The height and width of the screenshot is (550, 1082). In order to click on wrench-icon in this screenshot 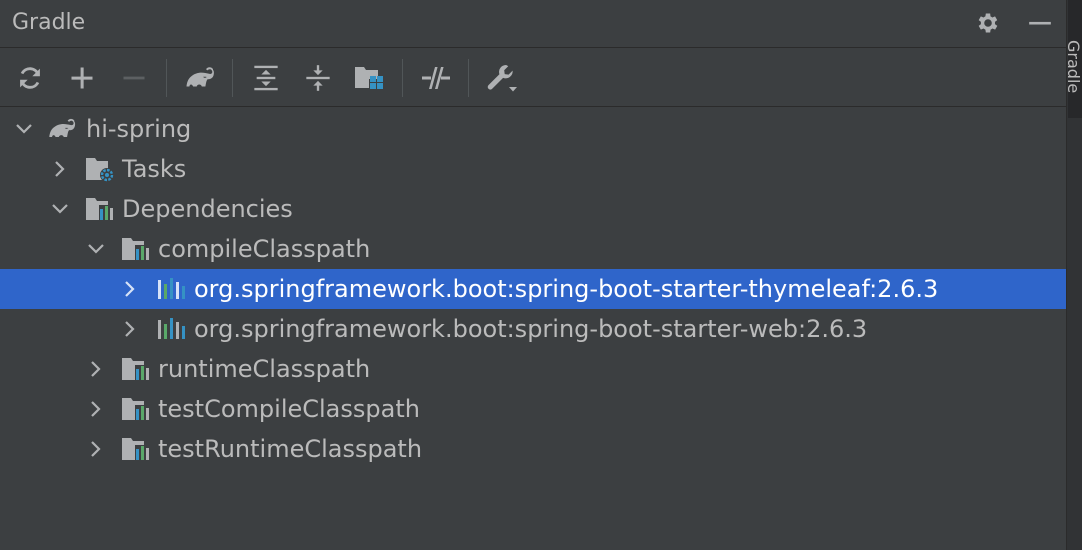, I will do `click(502, 78)`.